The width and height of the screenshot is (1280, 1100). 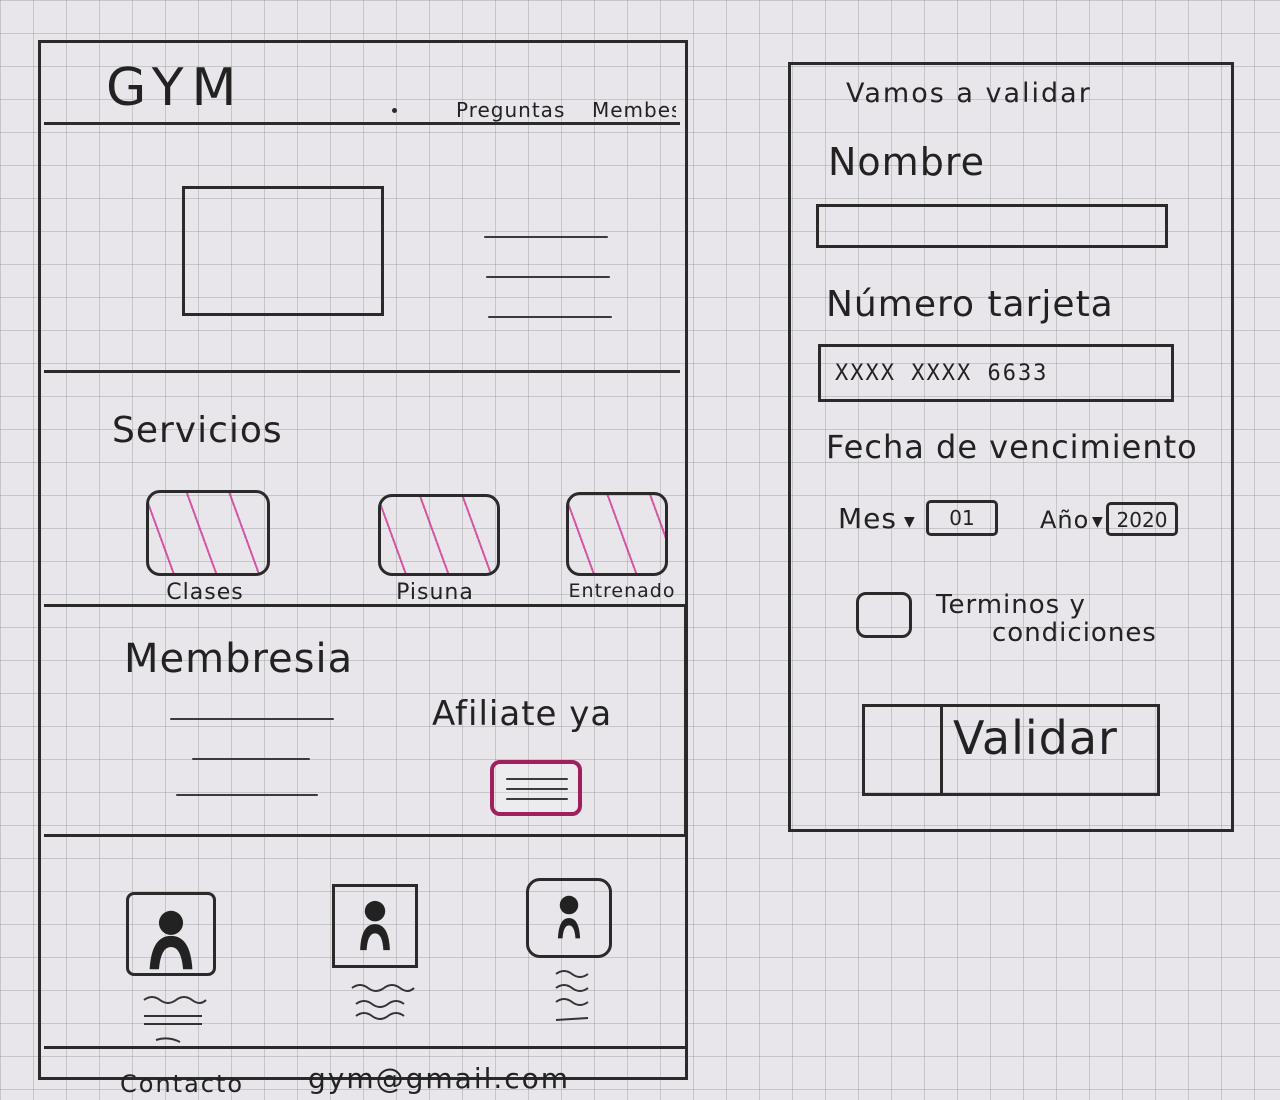 What do you see at coordinates (969, 93) in the screenshot?
I see `form-title: Vamos a validar` at bounding box center [969, 93].